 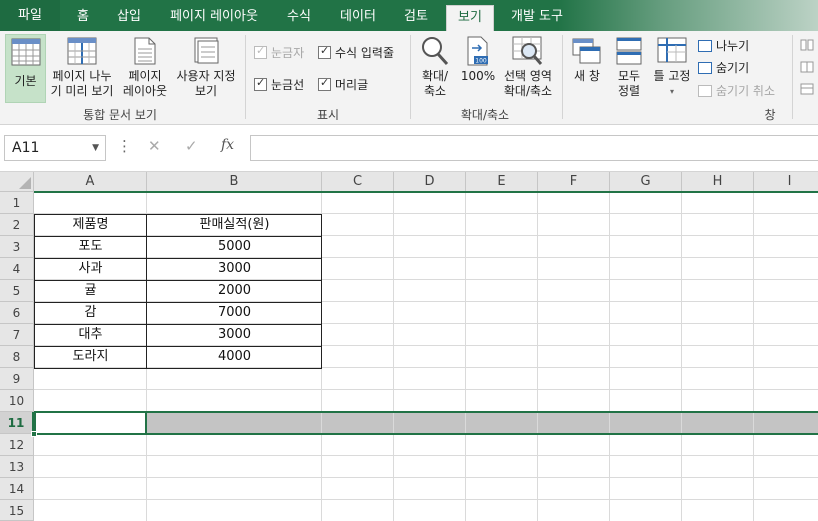 I want to click on custom-views-label-1: 사용자 지정, so click(x=206, y=76).